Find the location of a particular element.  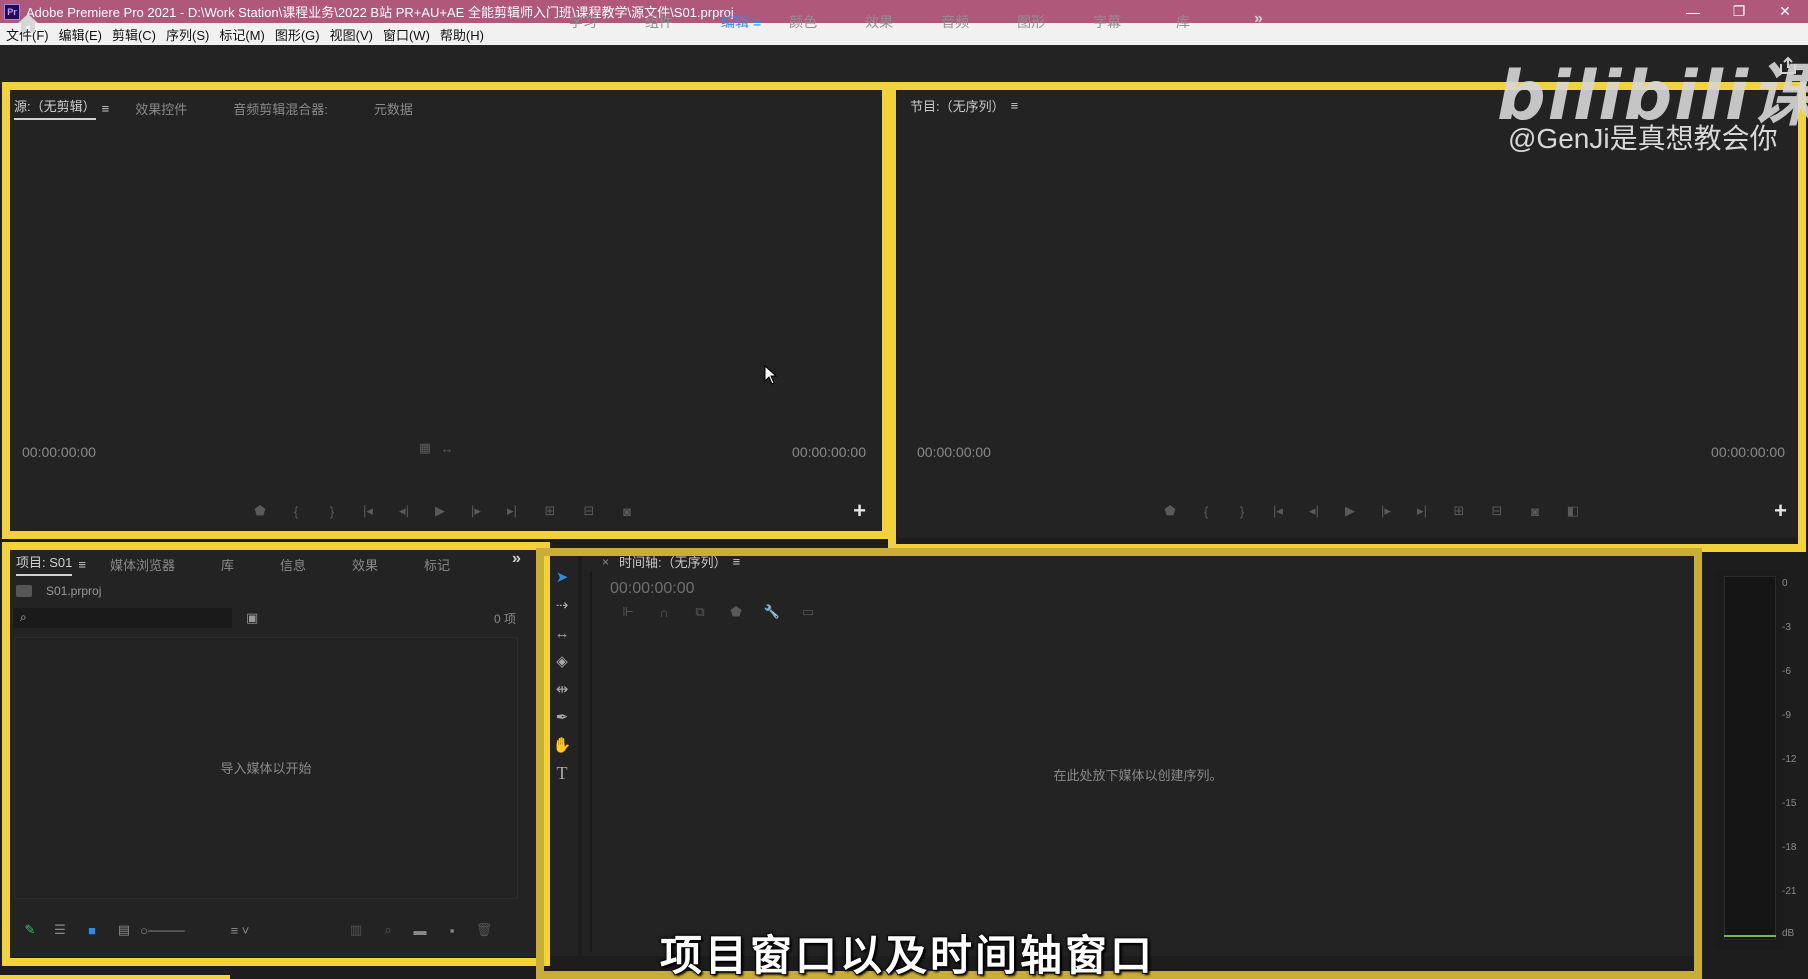

drag-video-icon: ▦ is located at coordinates (425, 448).